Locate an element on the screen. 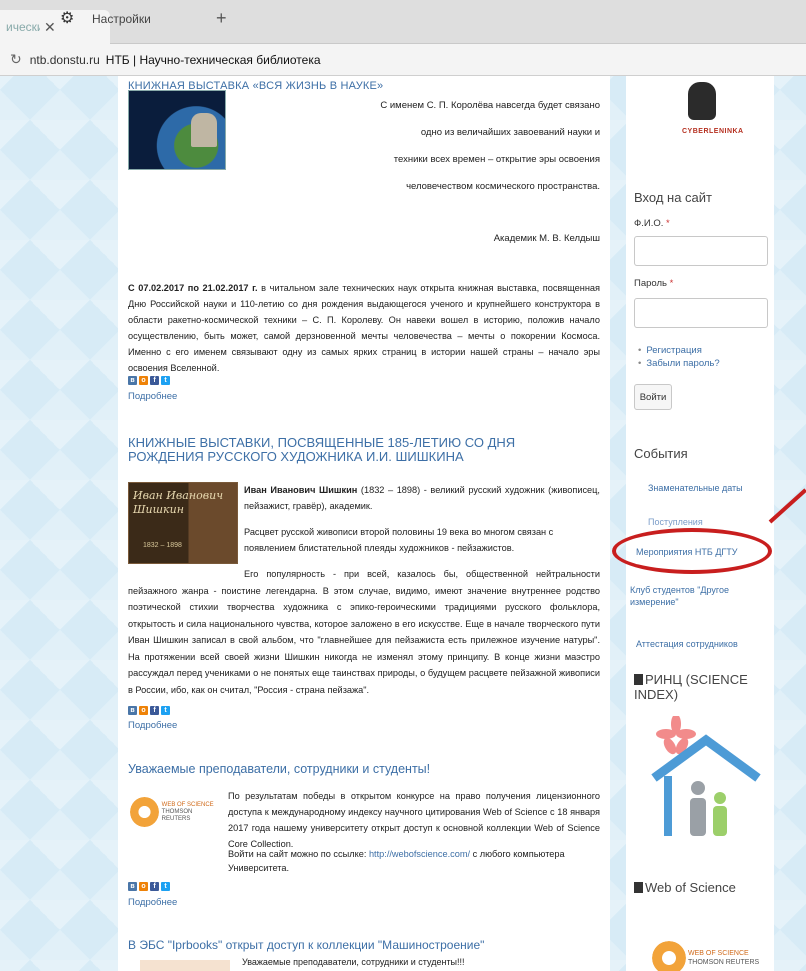 This screenshot has height=971, width=806. events-heading: События is located at coordinates (661, 453).